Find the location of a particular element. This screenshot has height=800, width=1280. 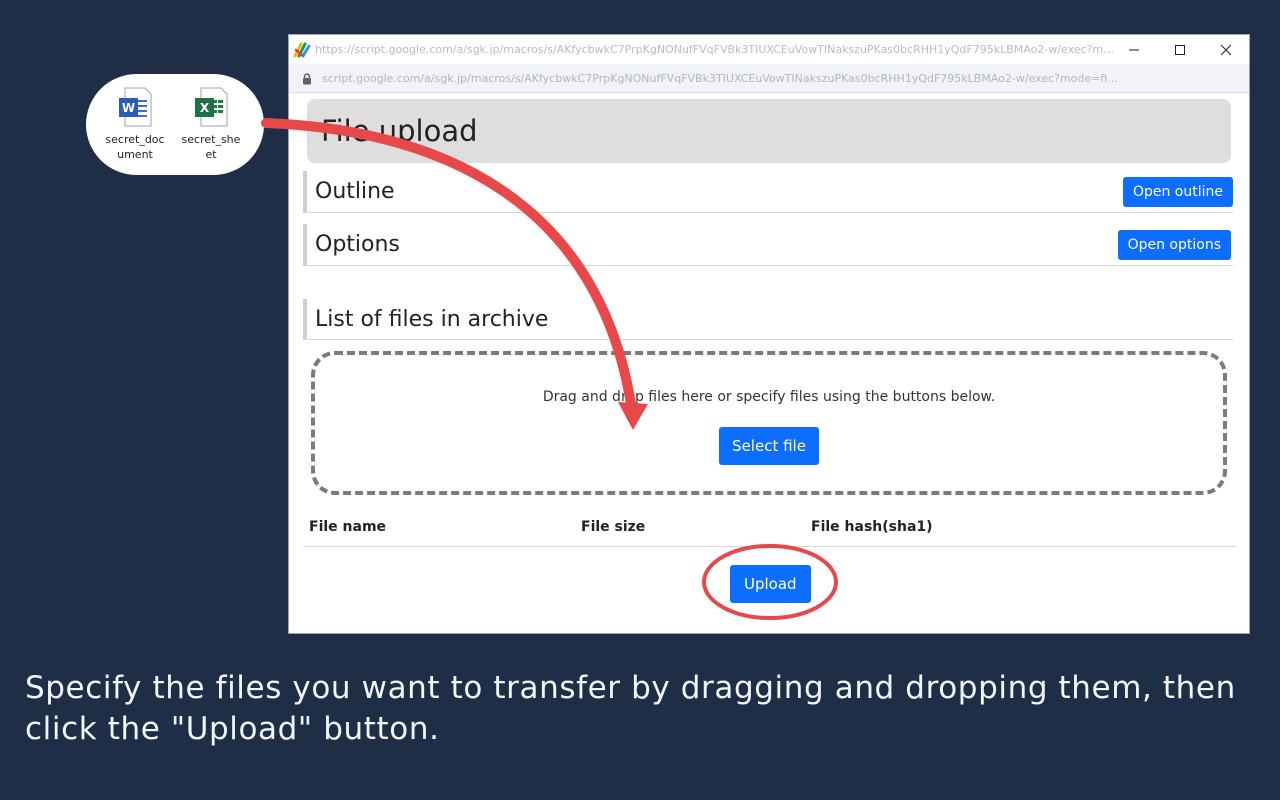

maximize-button is located at coordinates (1180, 50).